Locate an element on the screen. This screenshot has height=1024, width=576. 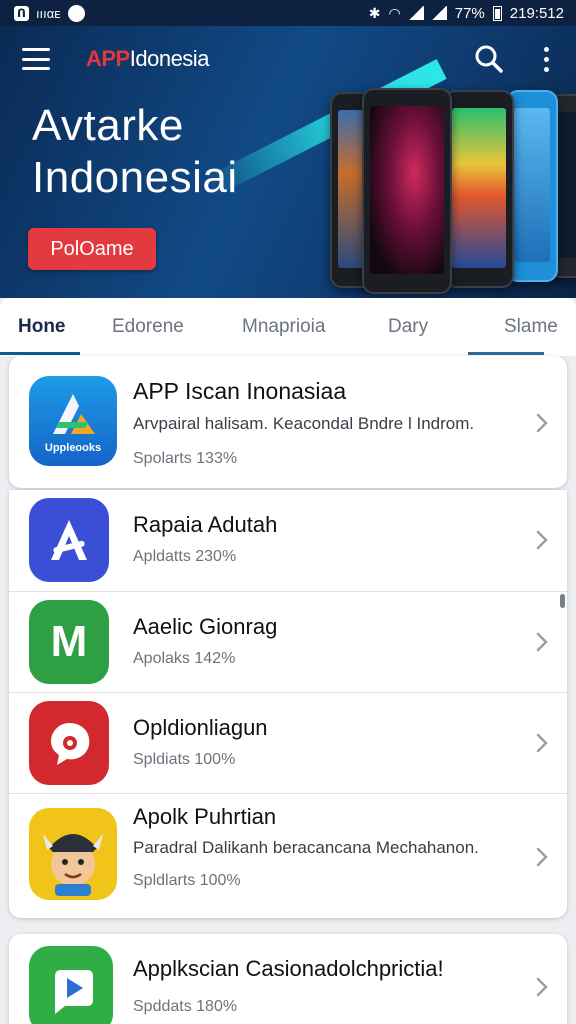
tab-bar: Hone Edorene Mnaprioia Dary Slame is located at coordinates (288, 327).